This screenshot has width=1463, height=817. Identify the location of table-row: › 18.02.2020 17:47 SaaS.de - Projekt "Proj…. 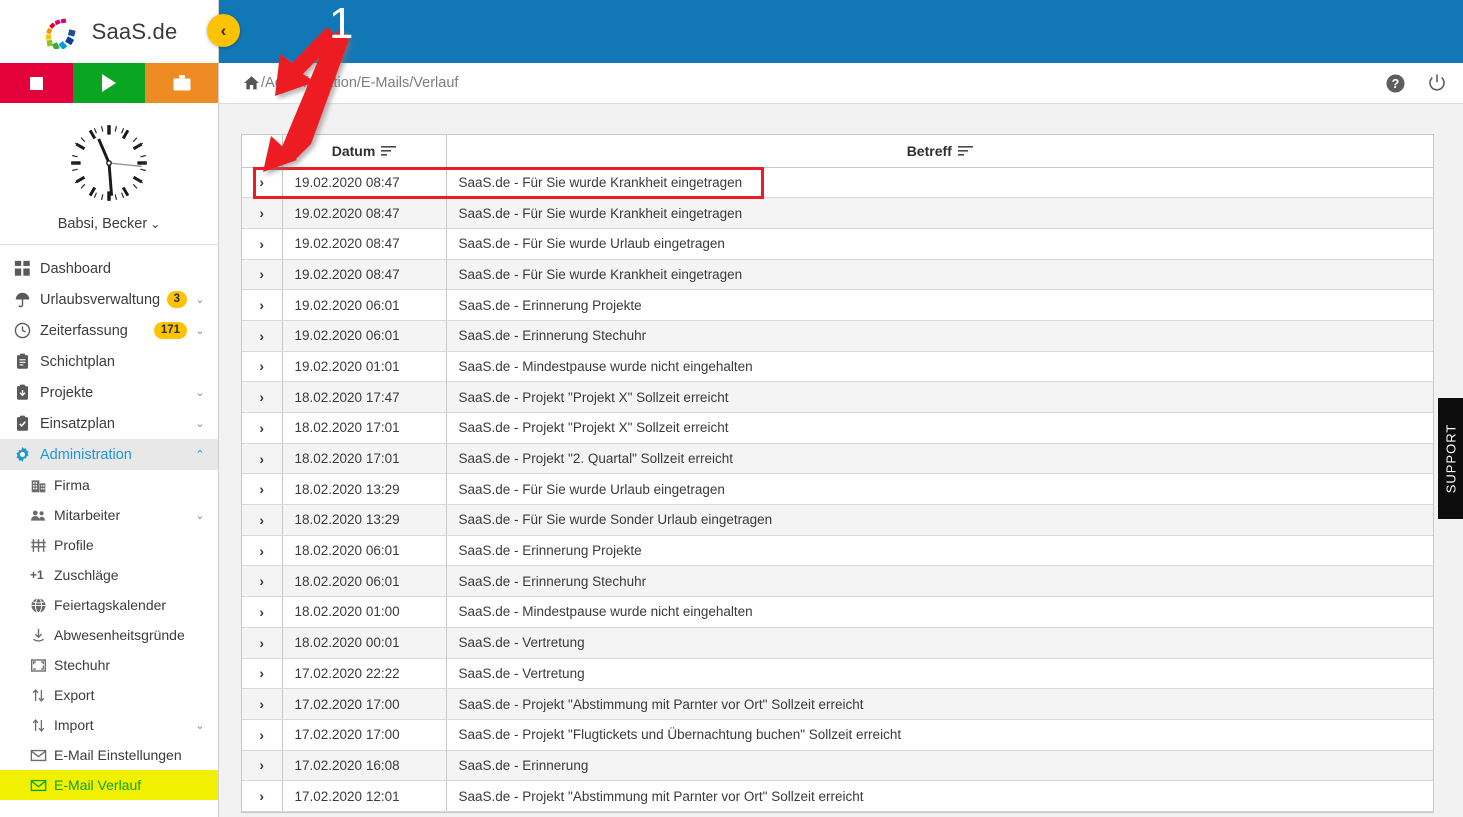
(837, 397).